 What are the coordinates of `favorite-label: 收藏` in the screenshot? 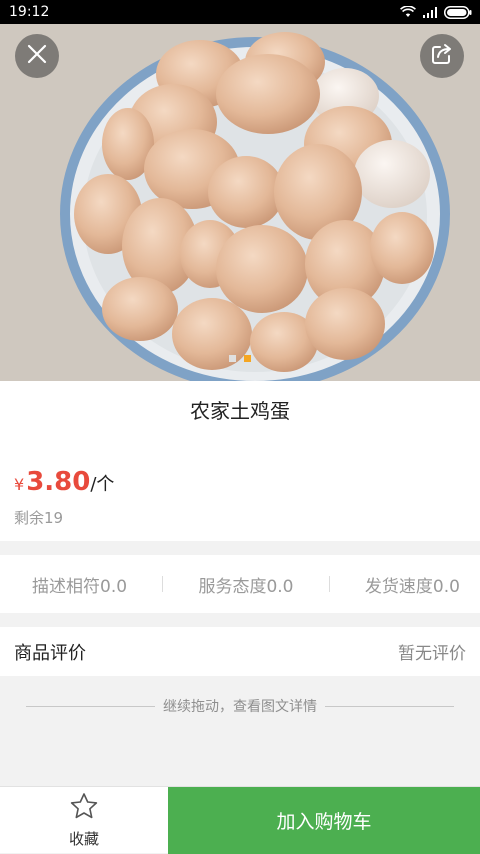 It's located at (83, 839).